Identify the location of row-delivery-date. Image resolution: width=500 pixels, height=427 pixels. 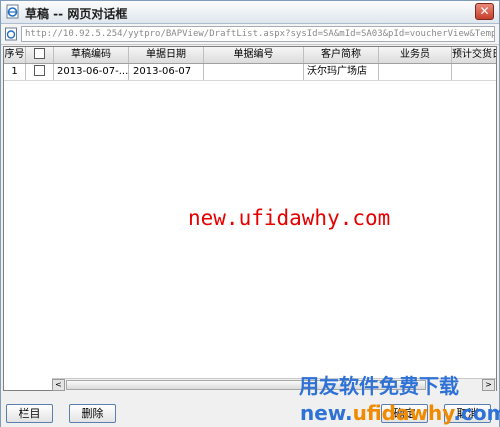
(474, 72).